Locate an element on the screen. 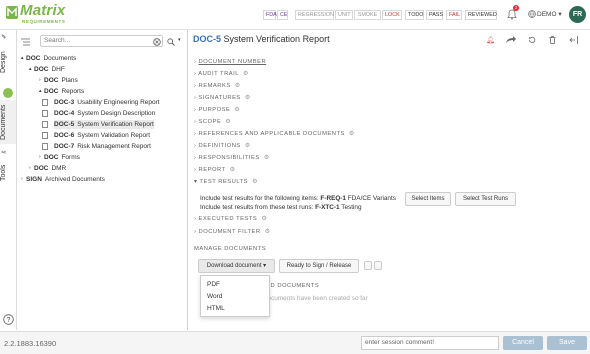 Image resolution: width=590 pixels, height=354 pixels. matrix-logo: Matrix REQUIREMENTS is located at coordinates (37, 15).